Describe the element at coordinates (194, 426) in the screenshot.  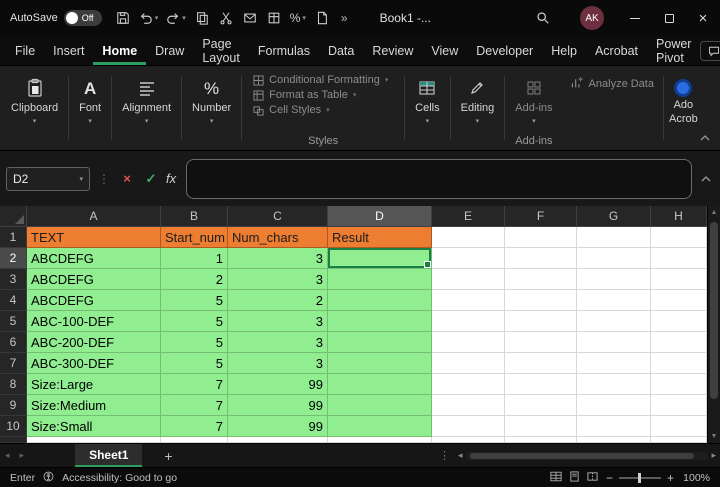
I see `cell-B10: 7` at that location.